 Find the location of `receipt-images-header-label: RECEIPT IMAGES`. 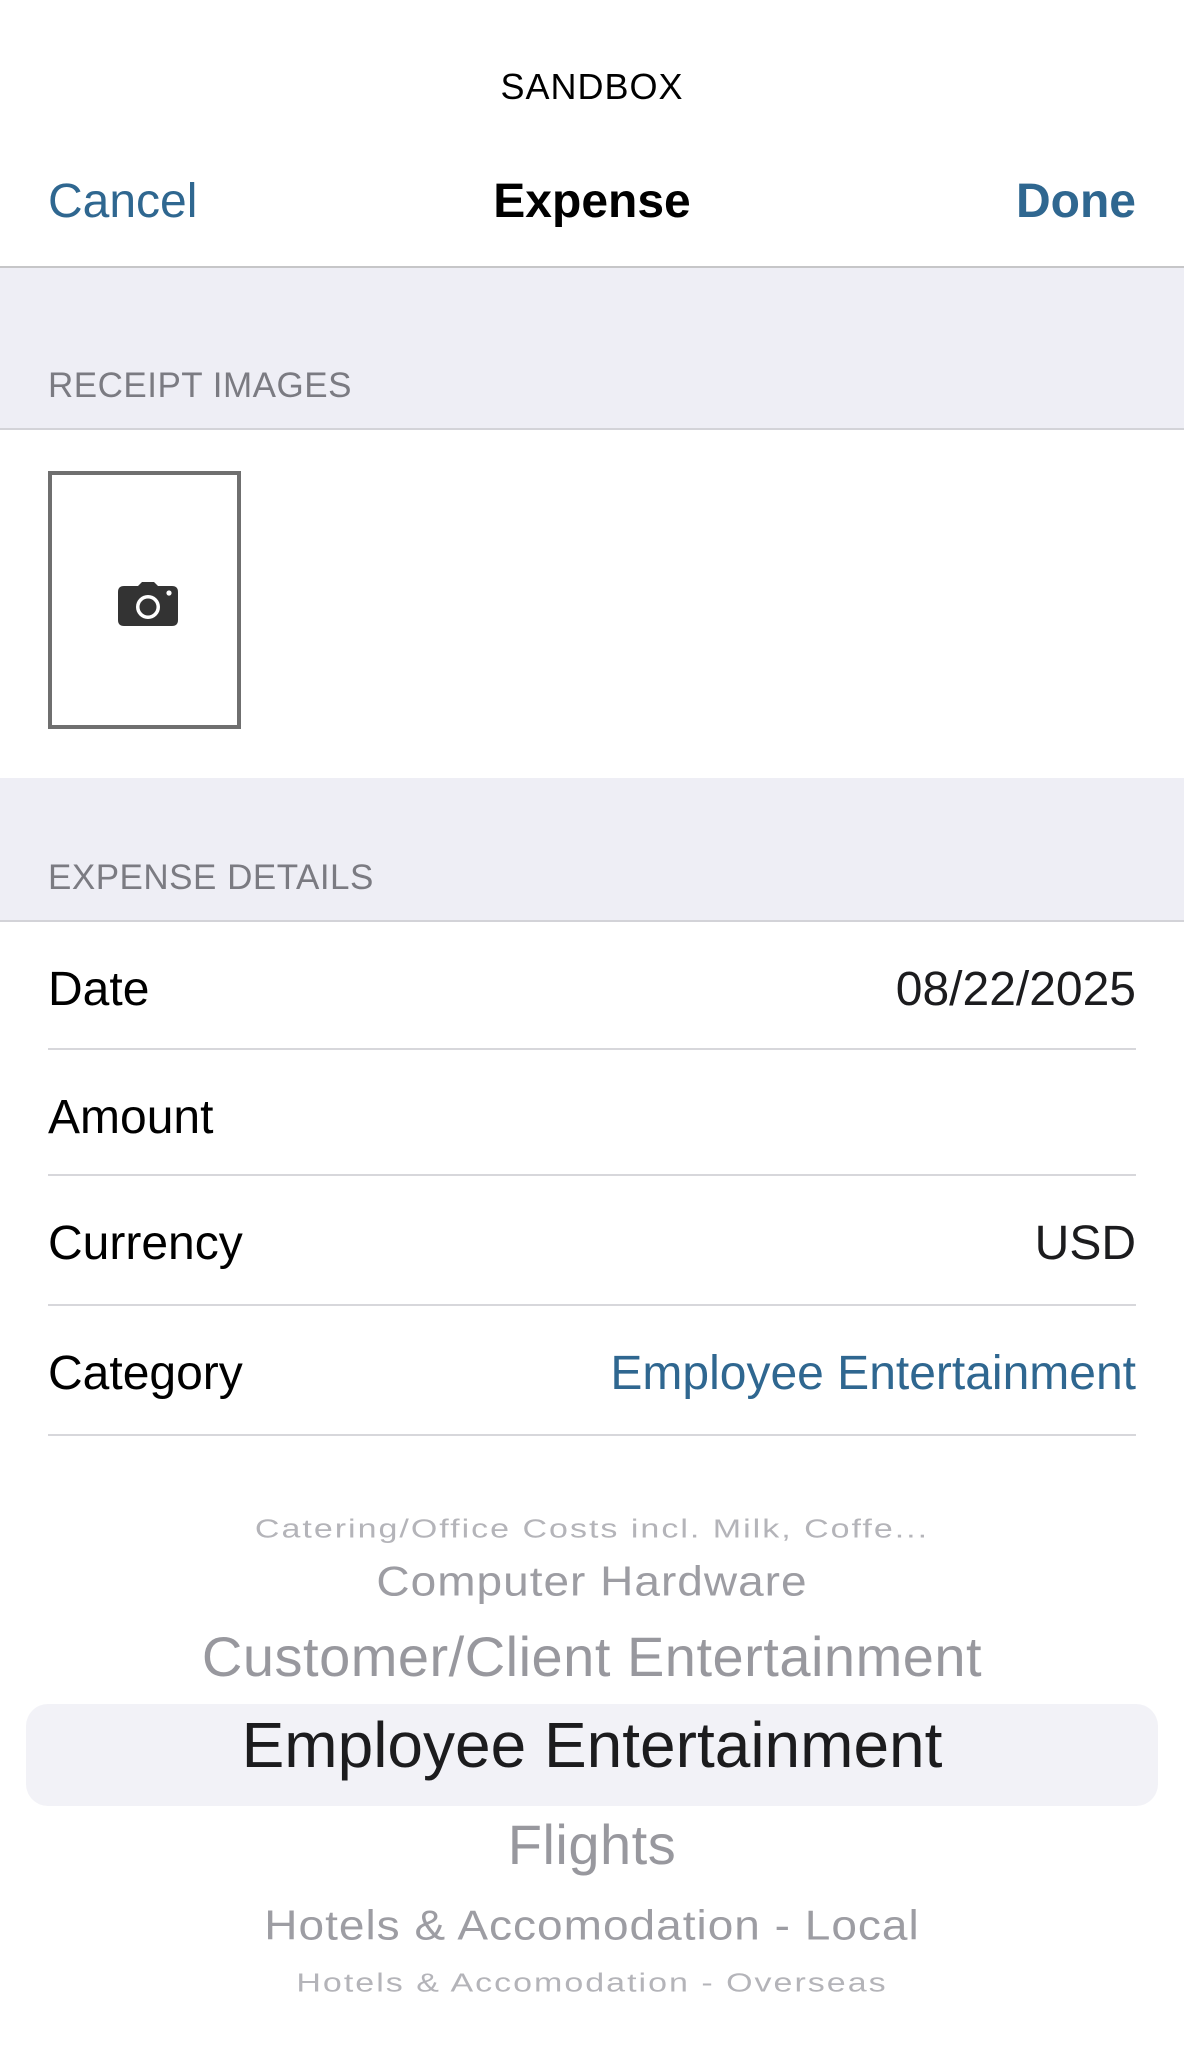

receipt-images-header-label: RECEIPT IMAGES is located at coordinates (200, 385).